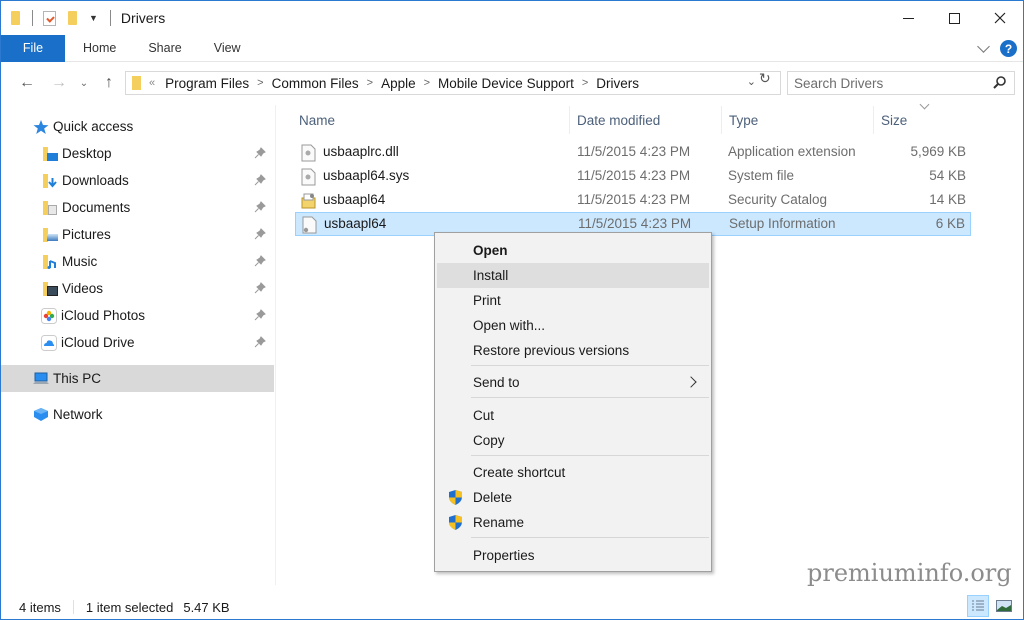  I want to click on properties-icon, so click(49, 18).